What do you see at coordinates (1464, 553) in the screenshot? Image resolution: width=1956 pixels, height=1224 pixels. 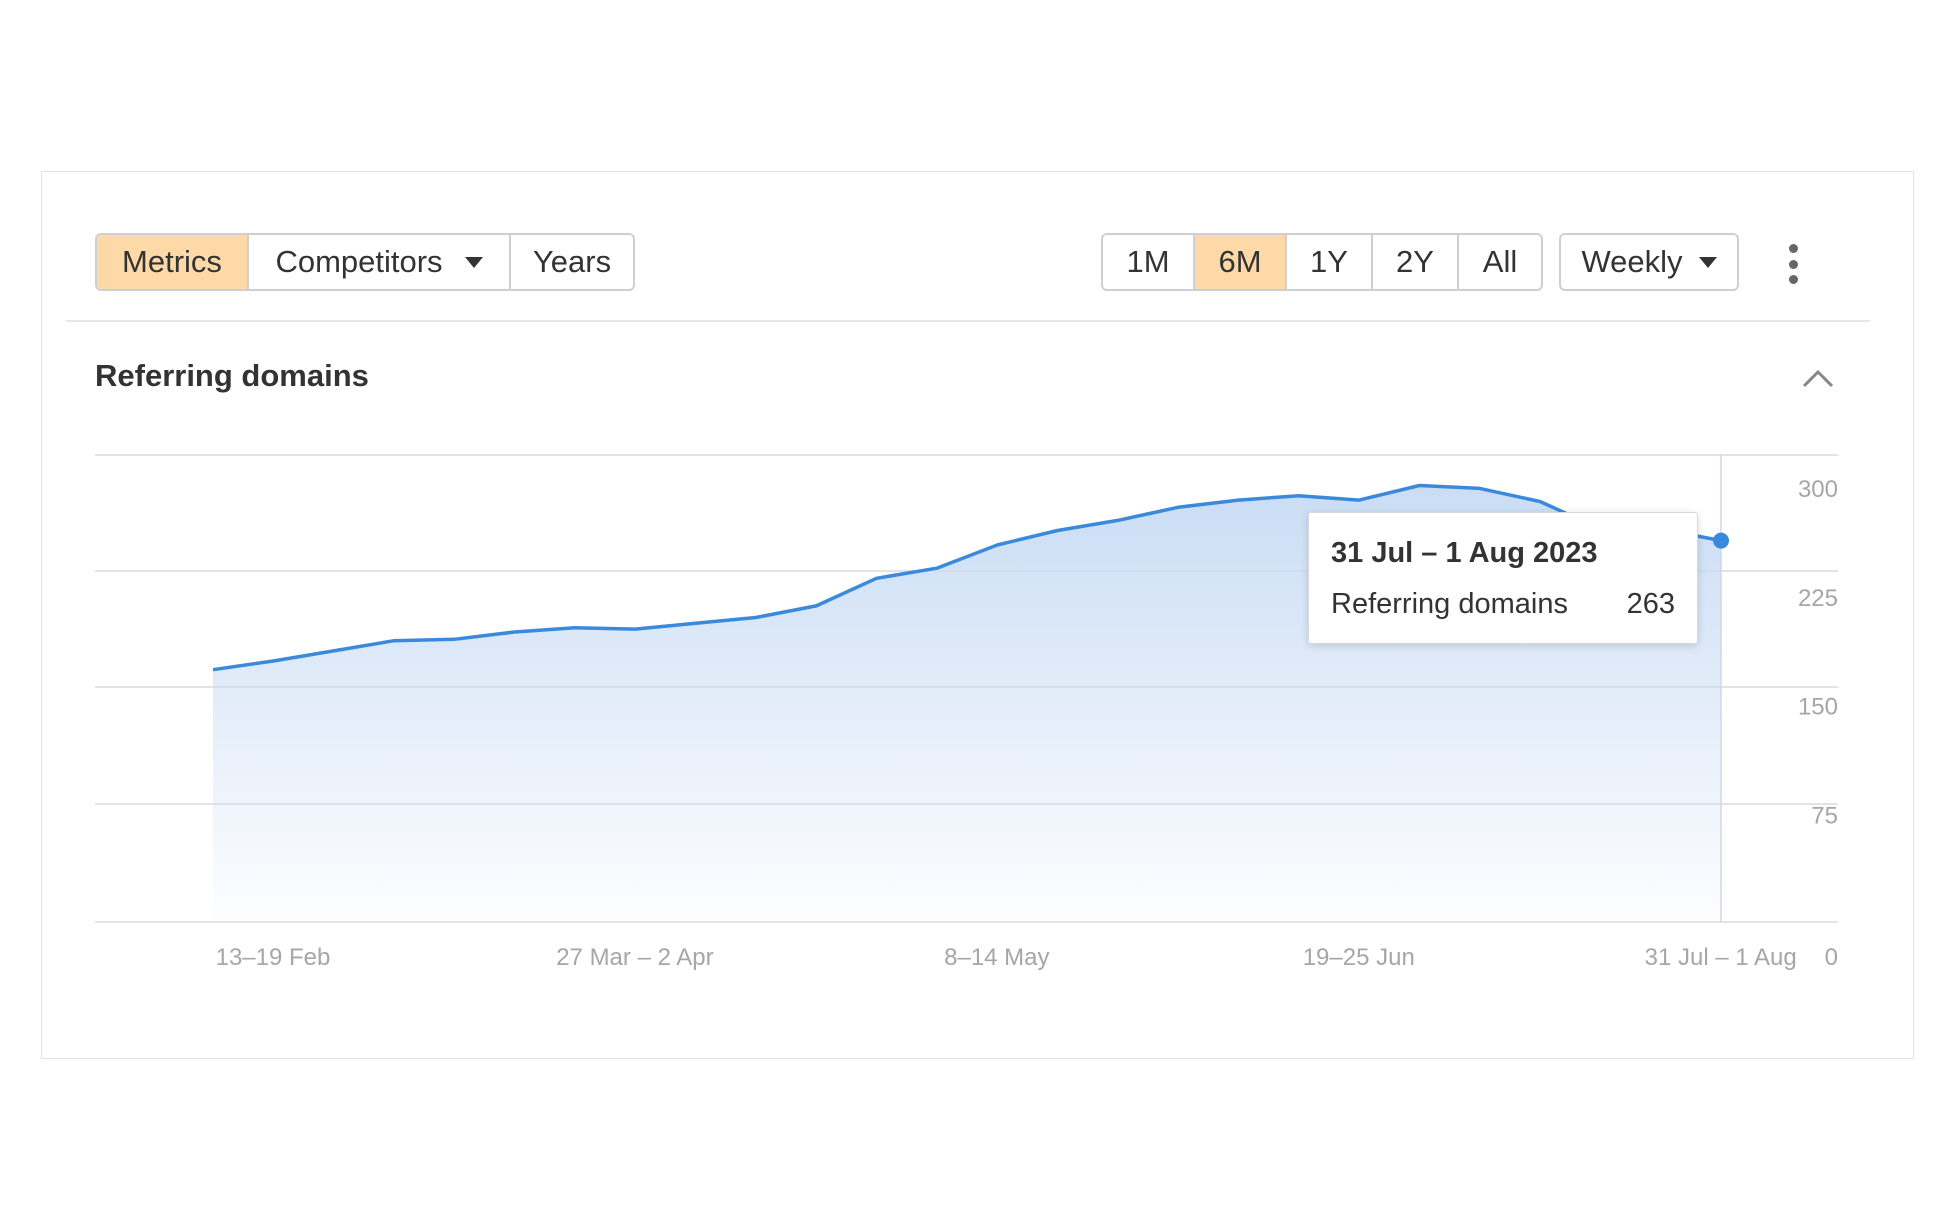 I see `tooltip-title: 31 Jul – 1 Aug 2023` at bounding box center [1464, 553].